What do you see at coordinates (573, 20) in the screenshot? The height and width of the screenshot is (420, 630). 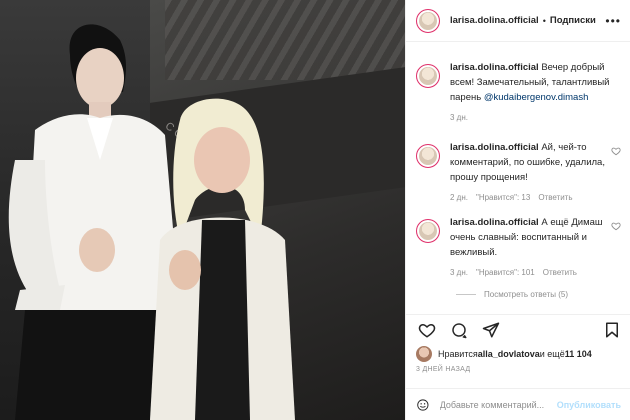 I see `following-button: Подписки` at bounding box center [573, 20].